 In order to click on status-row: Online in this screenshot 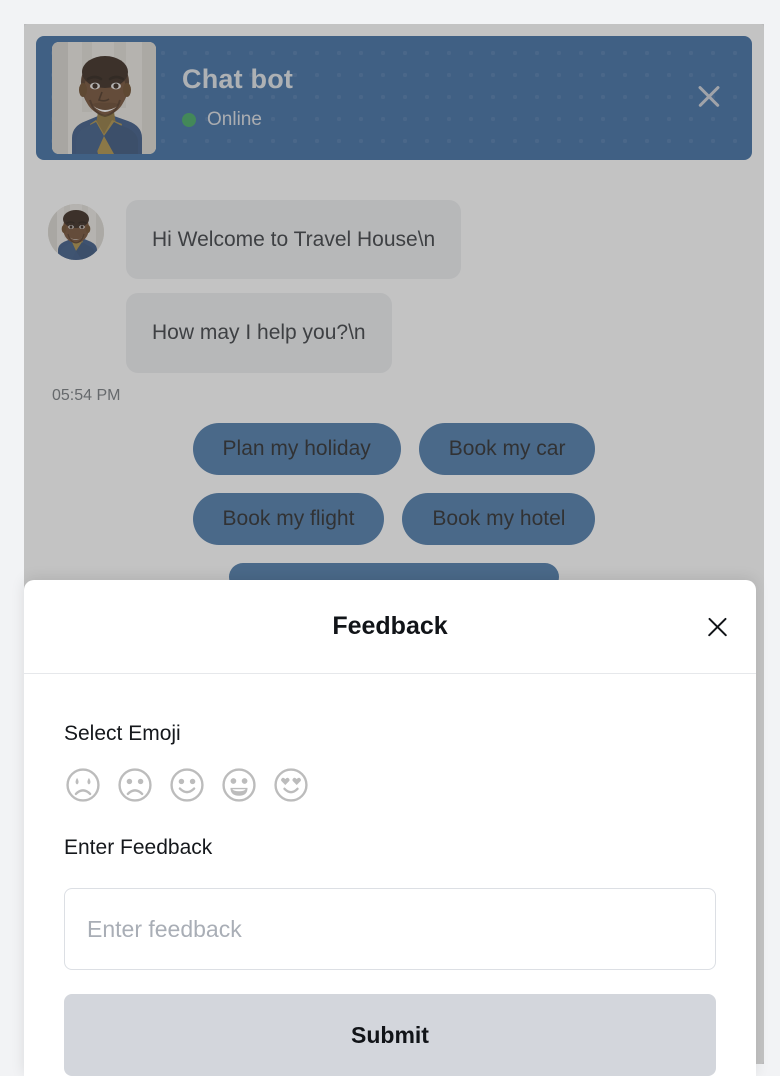, I will do `click(437, 120)`.